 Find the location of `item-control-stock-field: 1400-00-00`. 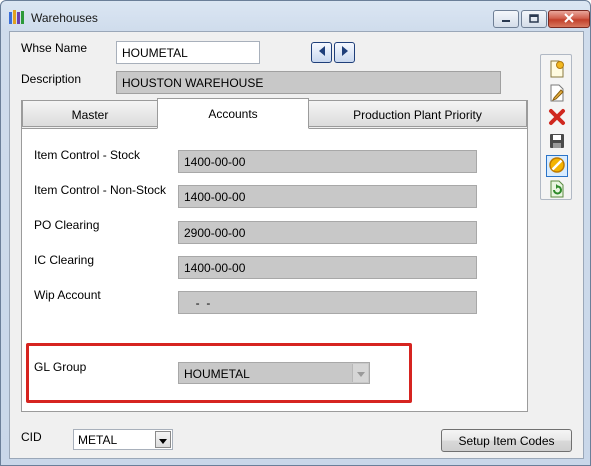

item-control-stock-field: 1400-00-00 is located at coordinates (327, 161).